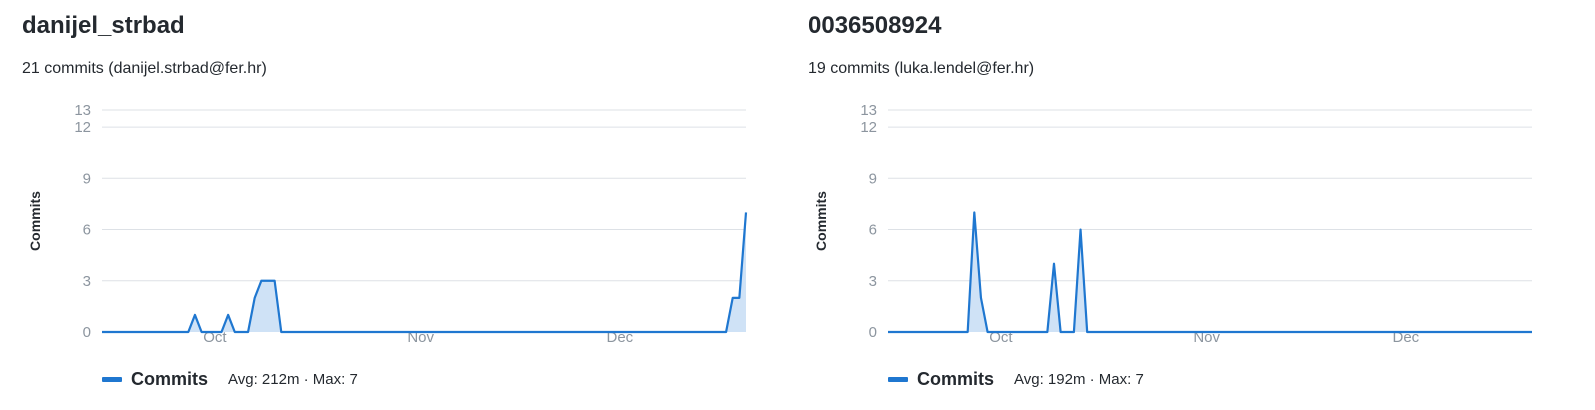  Describe the element at coordinates (103, 26) in the screenshot. I see `contributor-name: danijel_strbad` at that location.